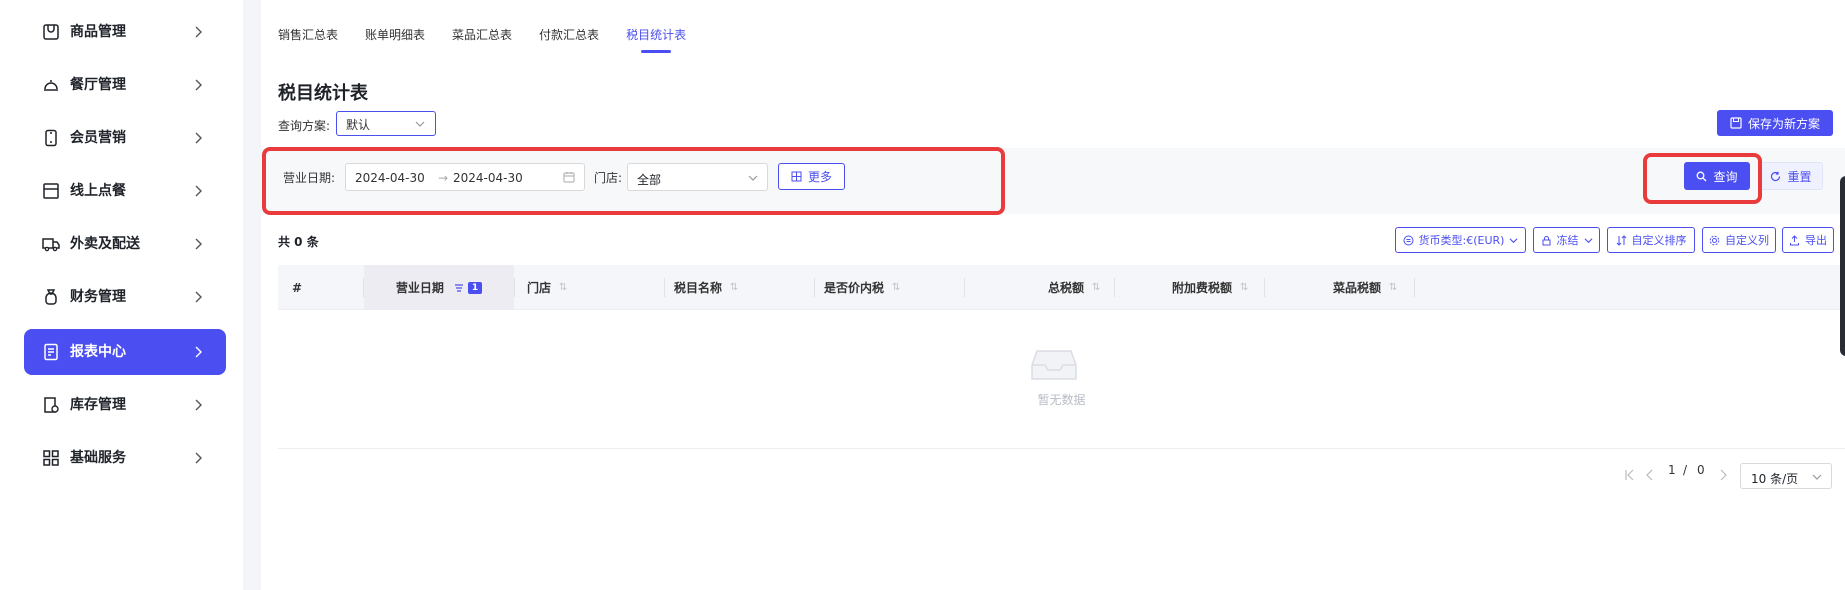 This screenshot has height=590, width=1845. I want to click on column-label: 税目名称, so click(698, 288).